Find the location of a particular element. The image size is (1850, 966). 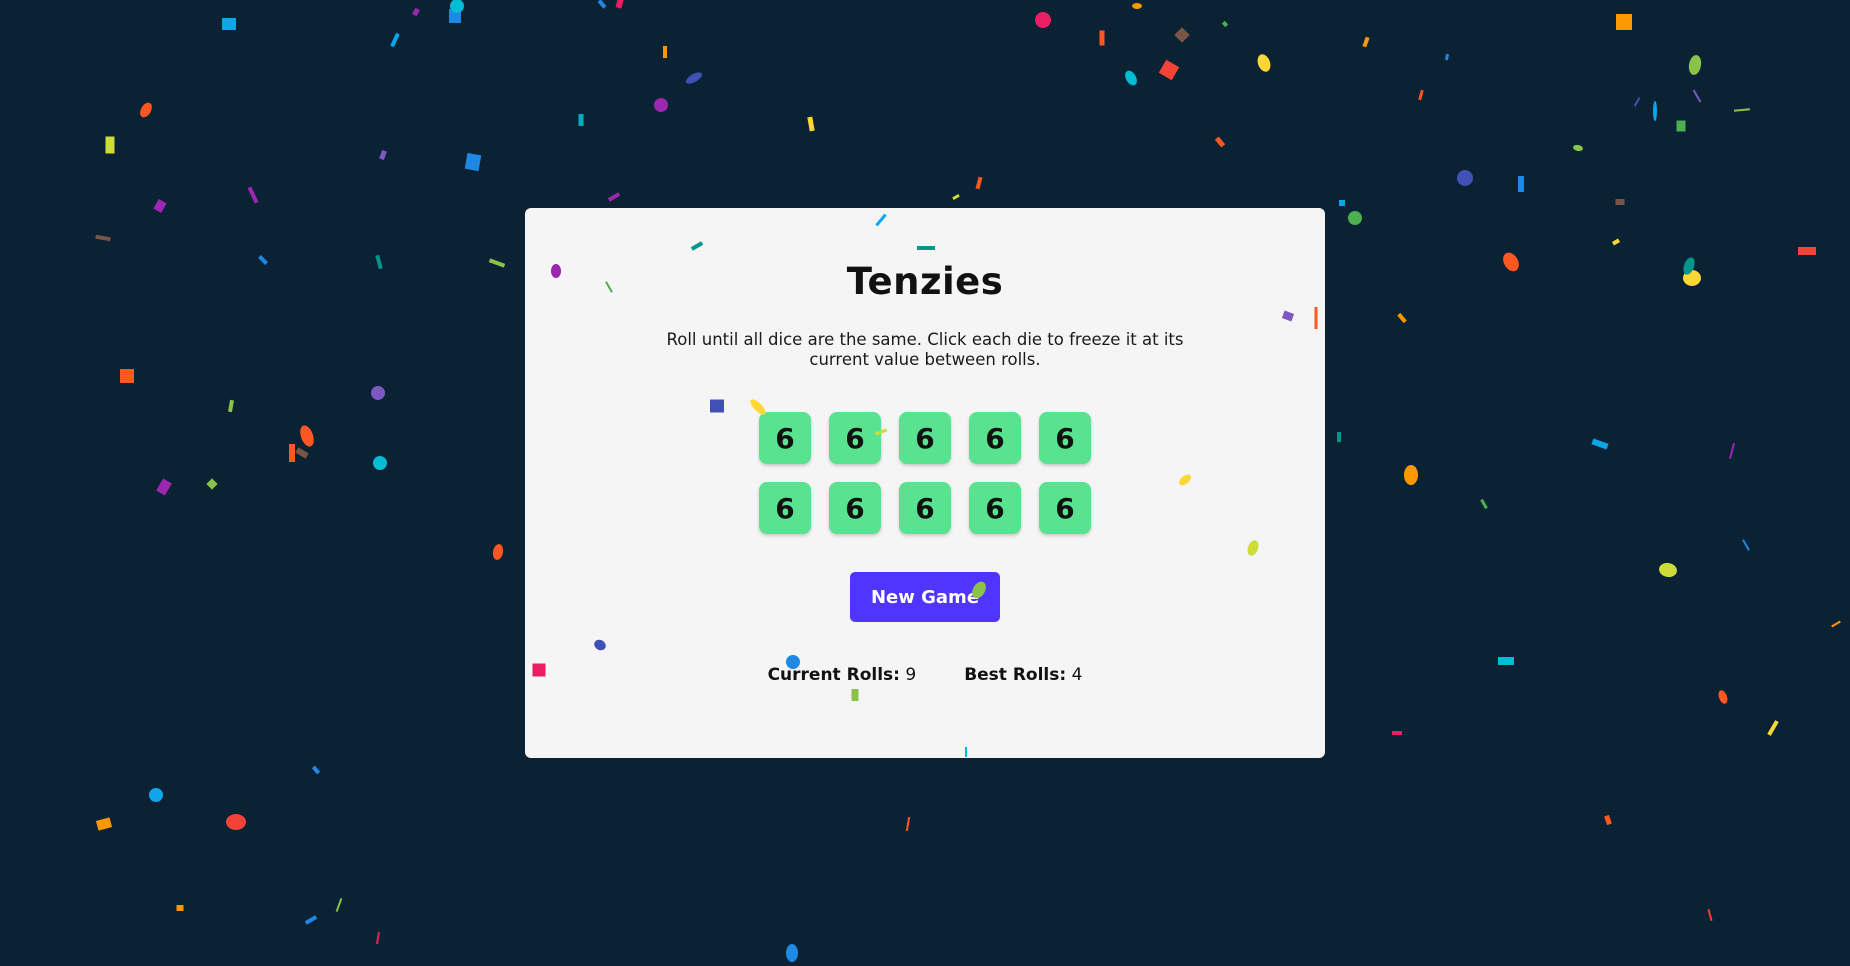

die-1: 6 is located at coordinates (785, 438).